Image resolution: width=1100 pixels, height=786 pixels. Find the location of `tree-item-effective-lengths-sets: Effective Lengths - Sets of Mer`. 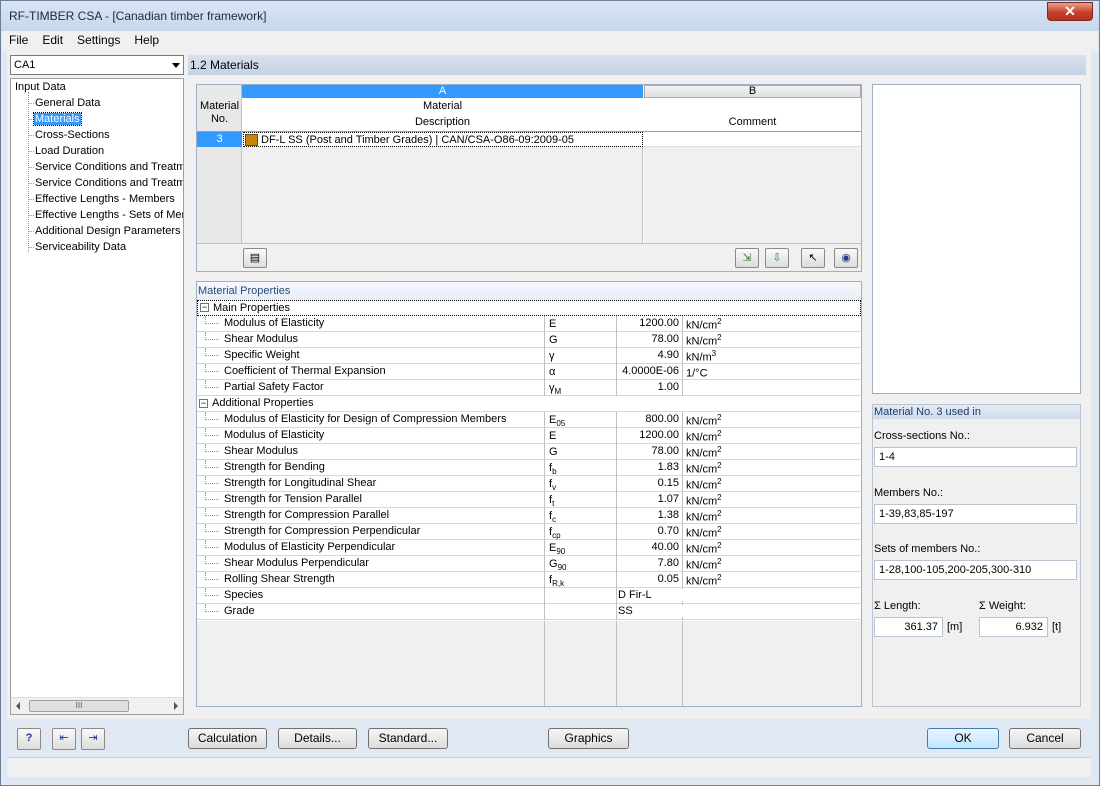

tree-item-effective-lengths-sets: Effective Lengths - Sets of Mer is located at coordinates (109, 215).